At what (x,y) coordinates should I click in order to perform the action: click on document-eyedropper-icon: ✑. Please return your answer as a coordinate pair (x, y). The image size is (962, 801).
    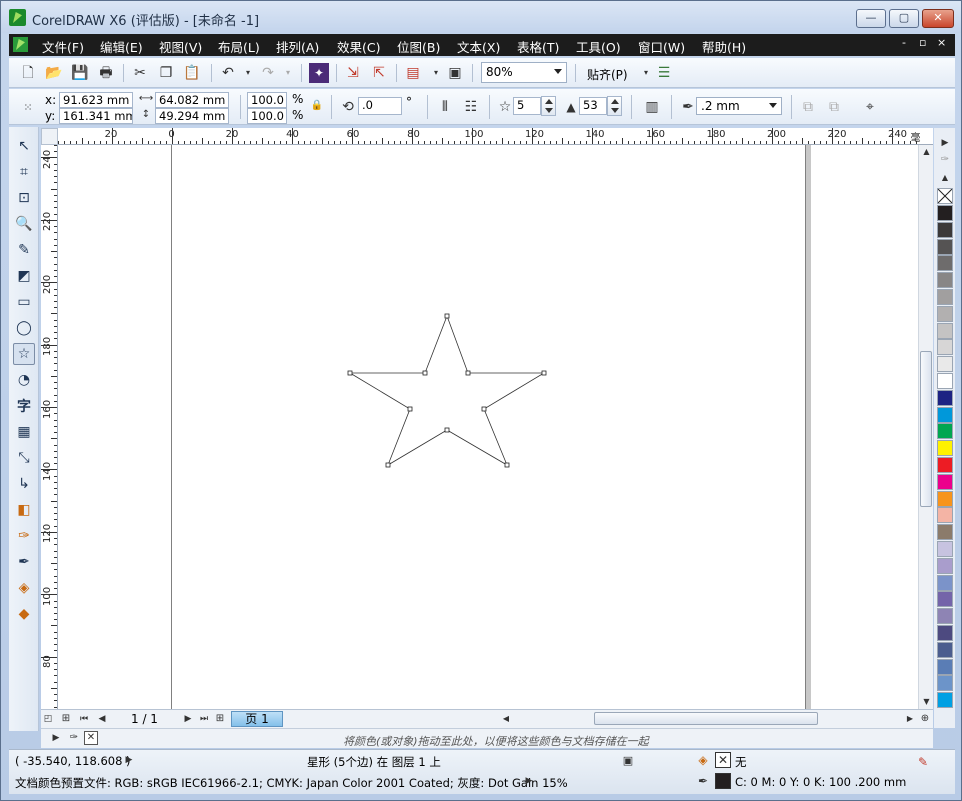
    Looking at the image, I should click on (74, 738).